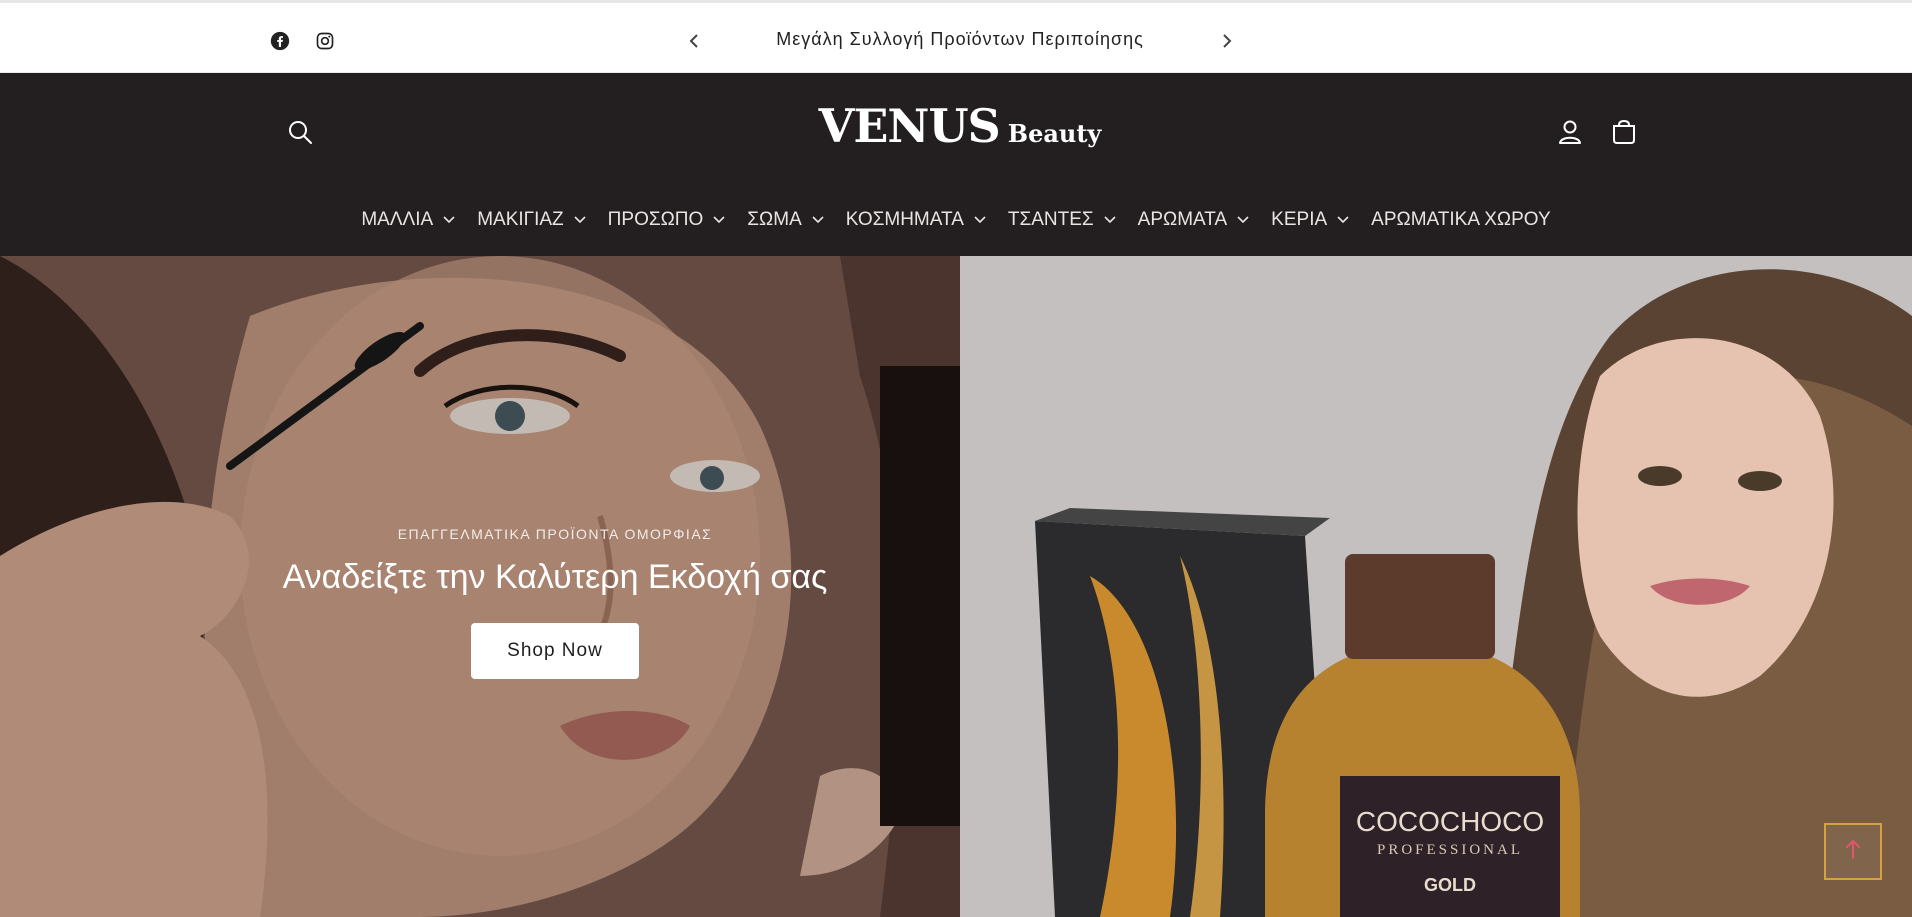 The image size is (1912, 917). I want to click on arrow-up-icon, so click(1853, 851).